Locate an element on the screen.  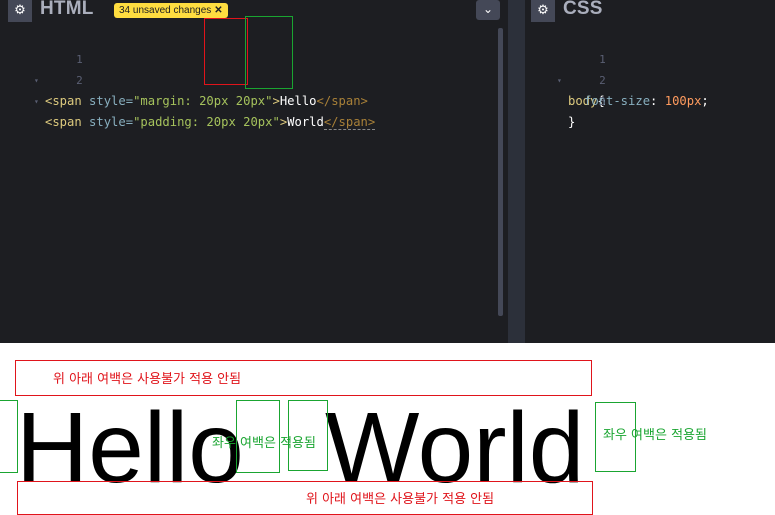
close-icon: ✕ is located at coordinates (218, 10).